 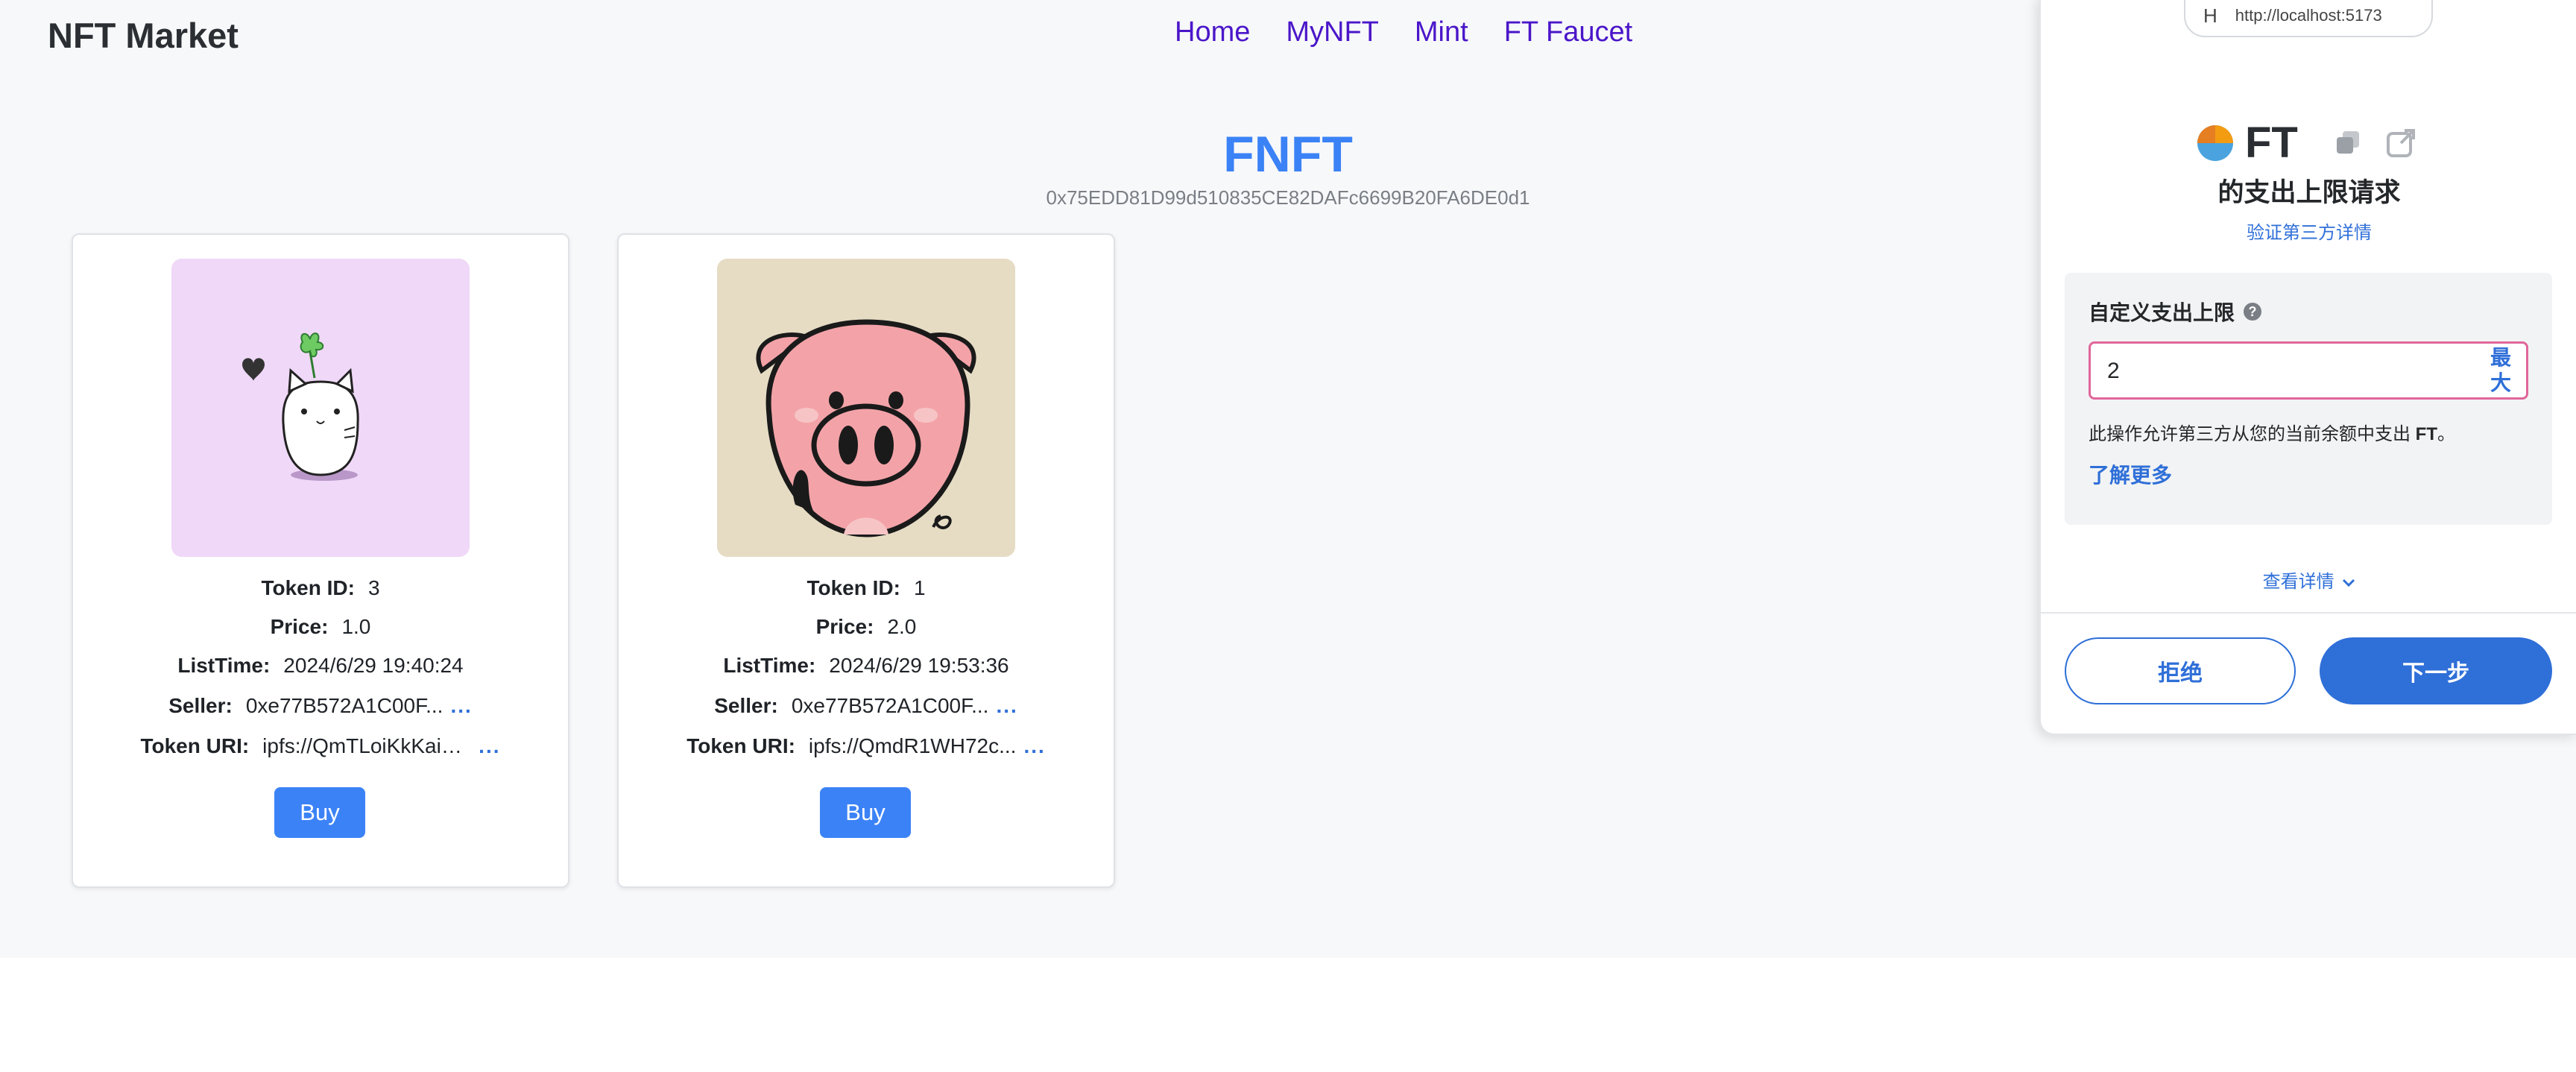 I want to click on token-id-row: Token ID: 3, so click(x=320, y=588).